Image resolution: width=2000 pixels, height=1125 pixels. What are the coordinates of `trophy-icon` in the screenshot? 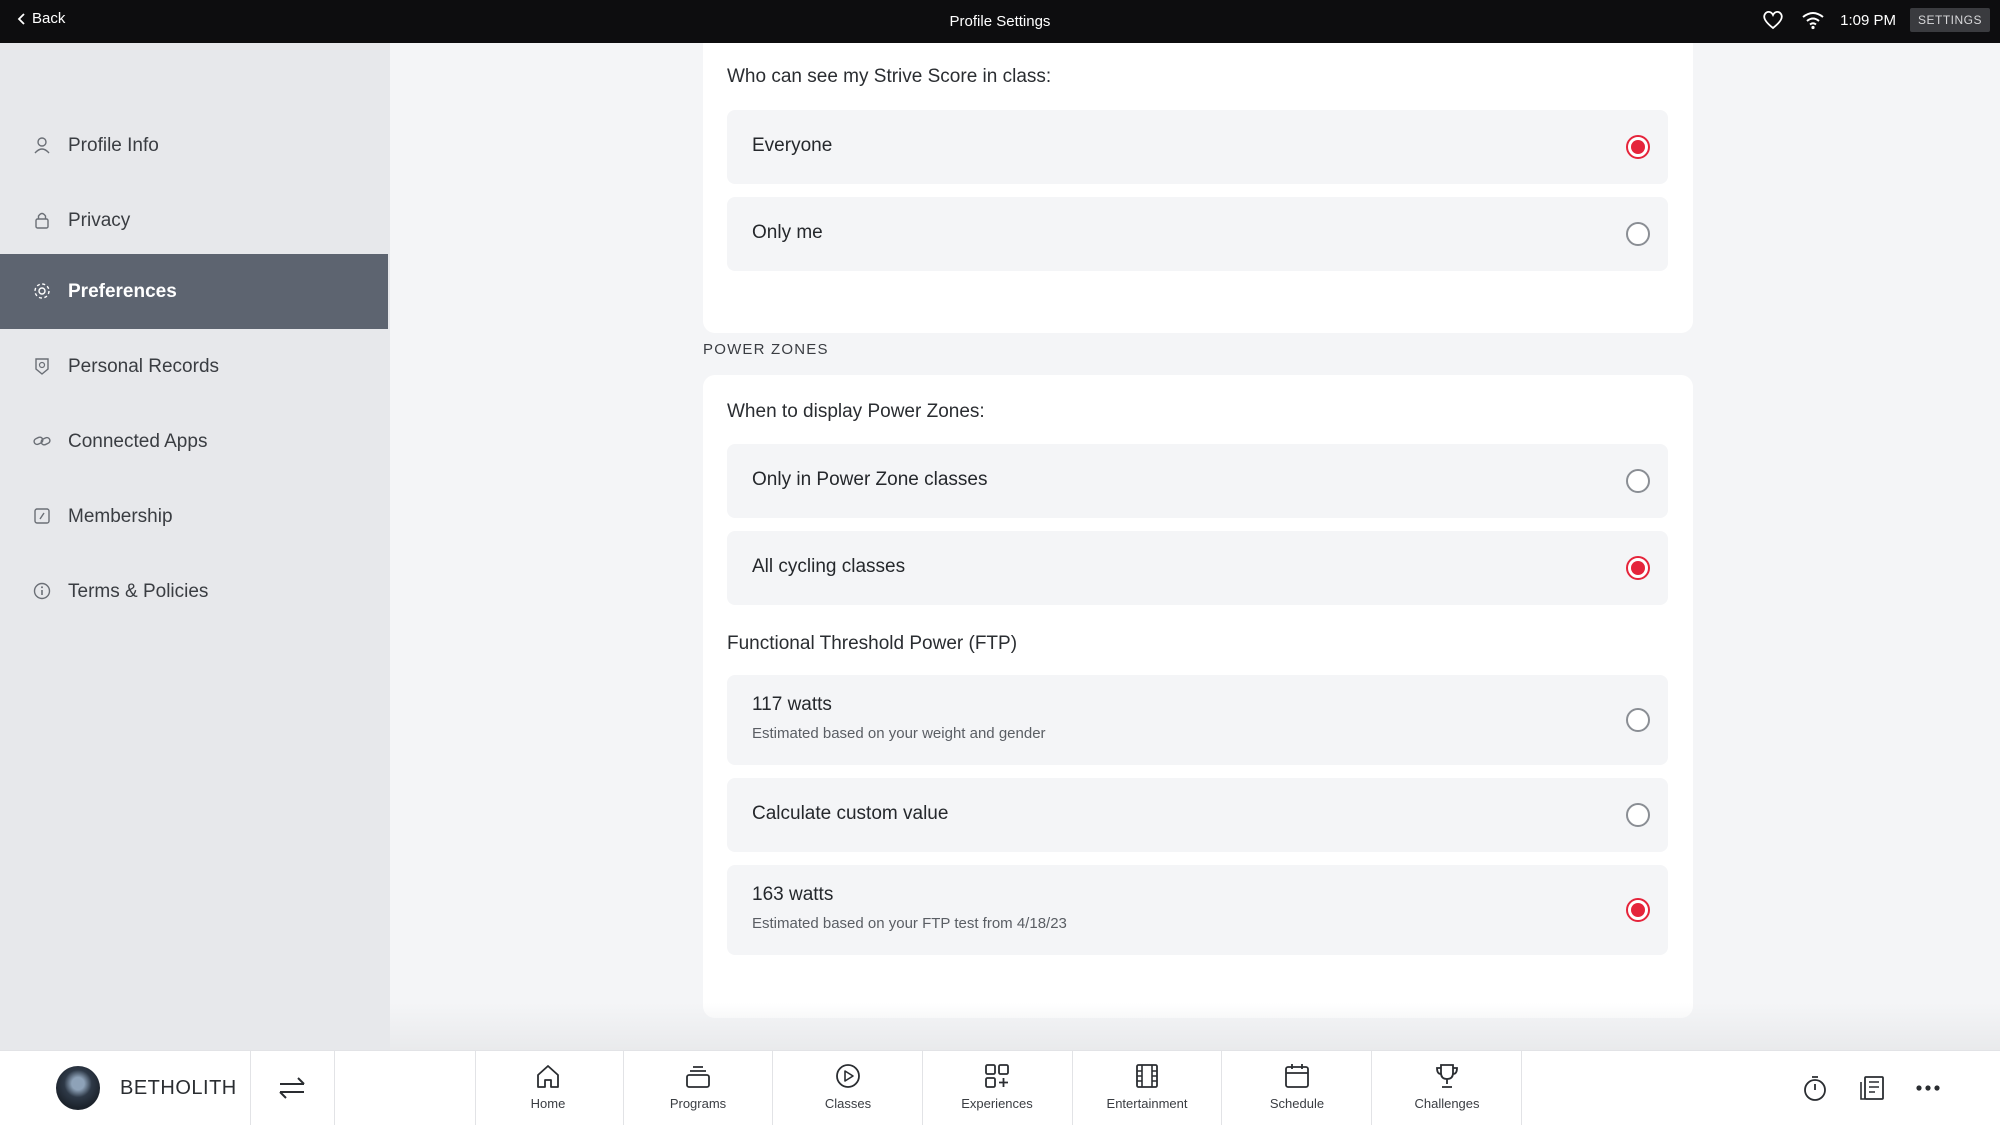 It's located at (1447, 1076).